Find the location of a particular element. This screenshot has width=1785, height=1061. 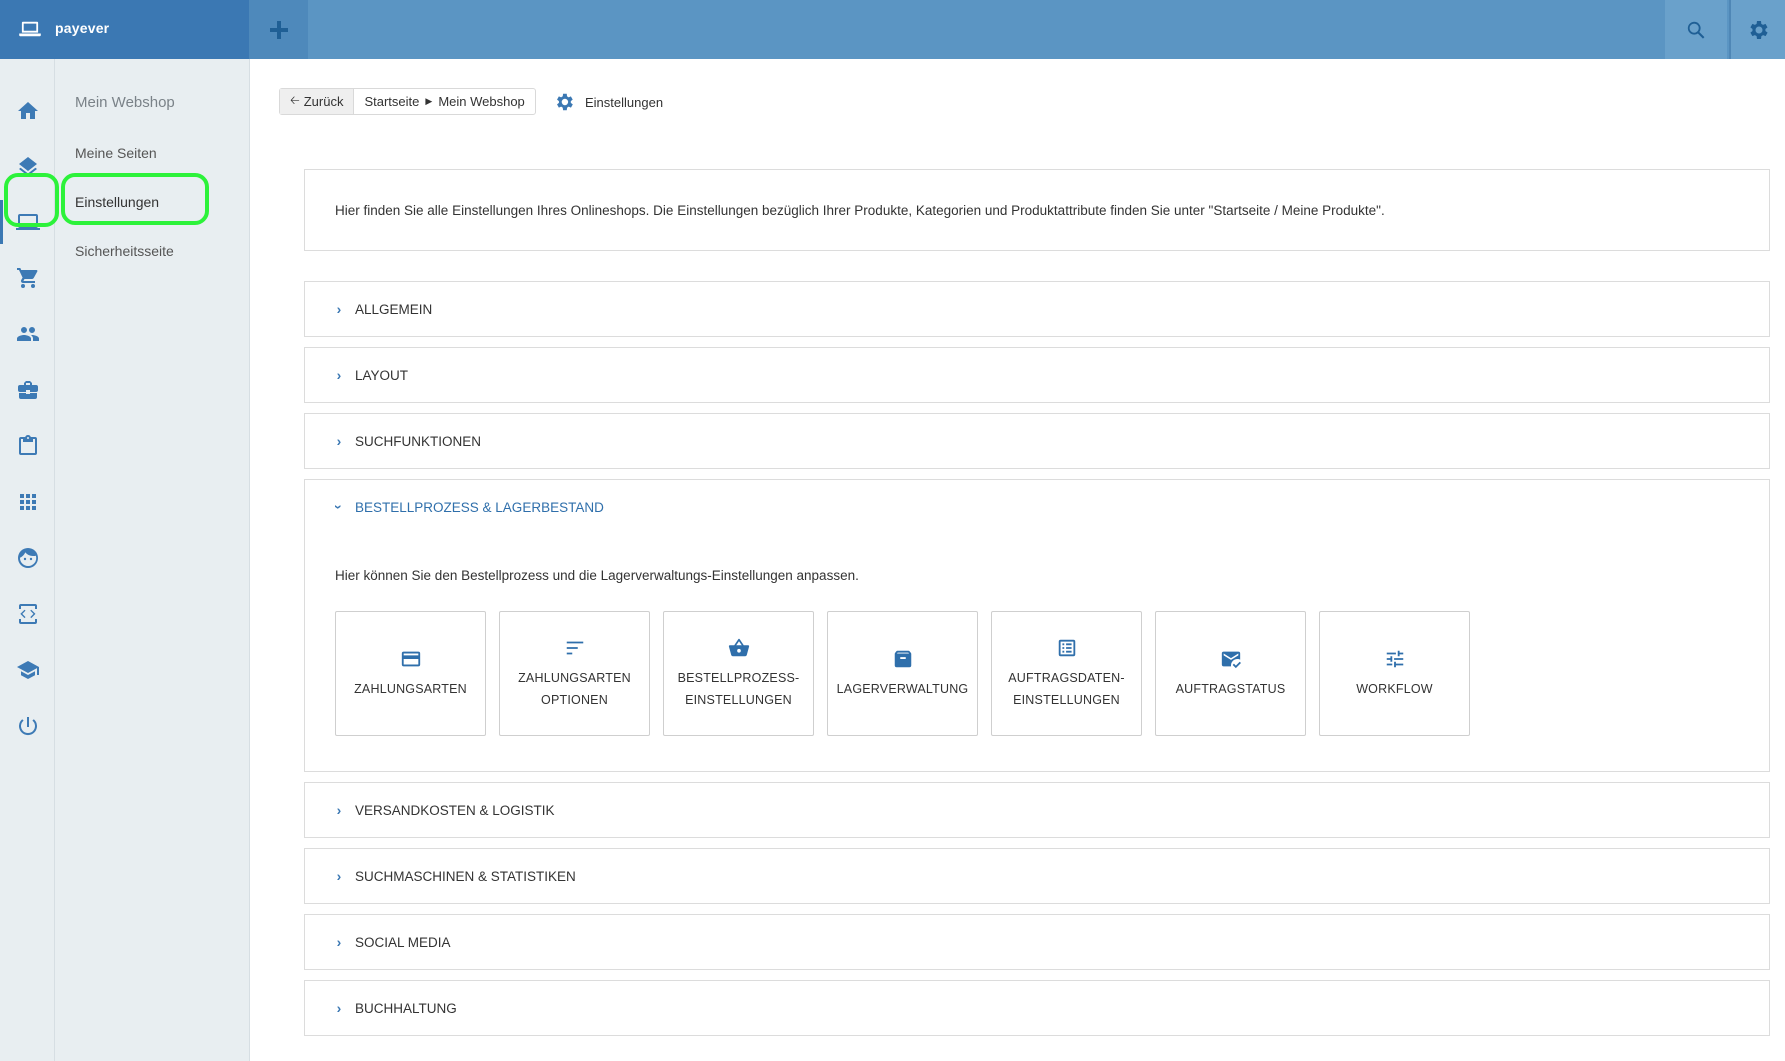

home-icon is located at coordinates (27, 110).